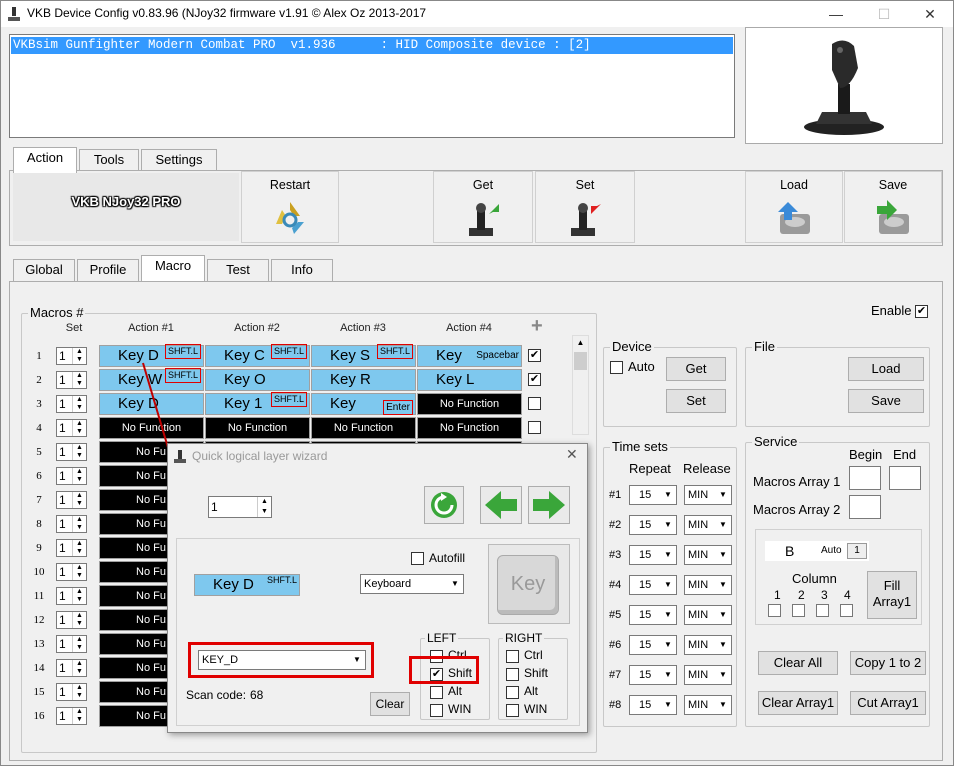  What do you see at coordinates (444, 505) in the screenshot?
I see `wizard-refresh-button` at bounding box center [444, 505].